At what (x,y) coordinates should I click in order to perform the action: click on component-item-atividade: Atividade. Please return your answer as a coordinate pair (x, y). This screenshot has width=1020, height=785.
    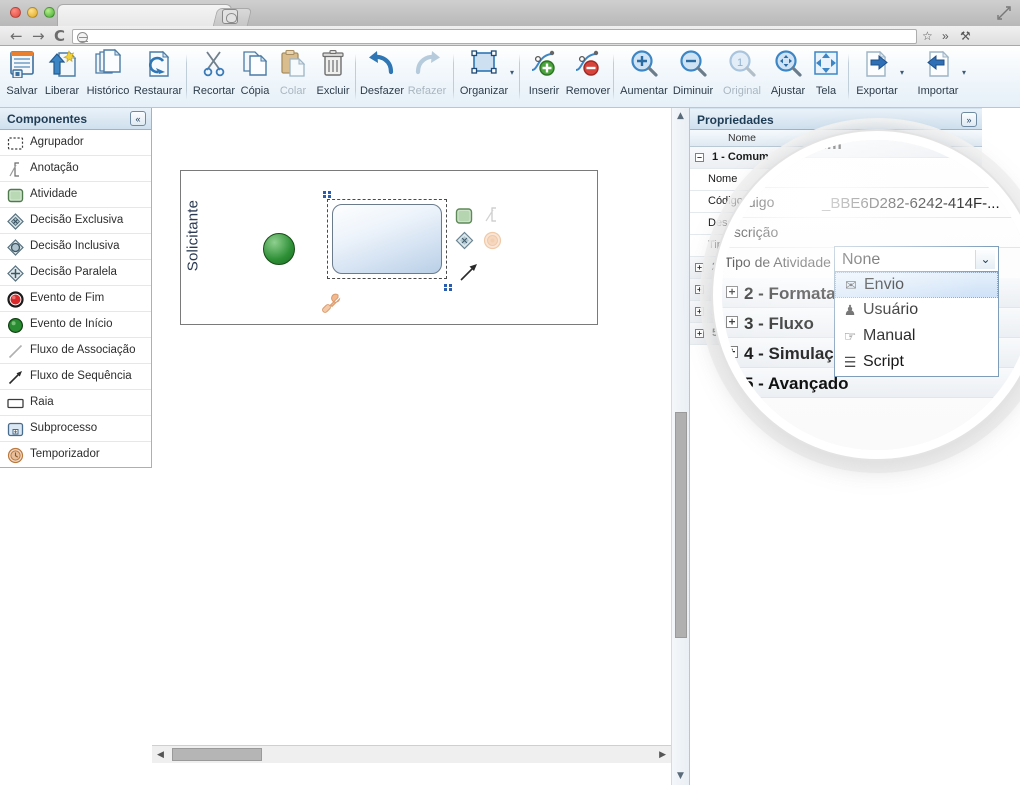
    Looking at the image, I should click on (75, 195).